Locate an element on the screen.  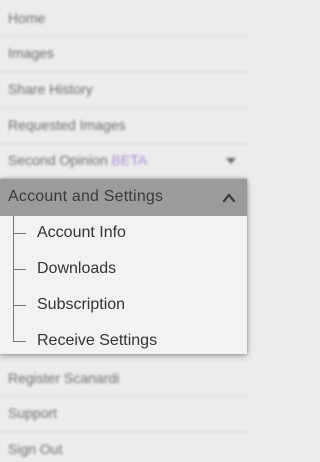
bg-item-second-opinion: Second Opinion BETA is located at coordinates (77, 160).